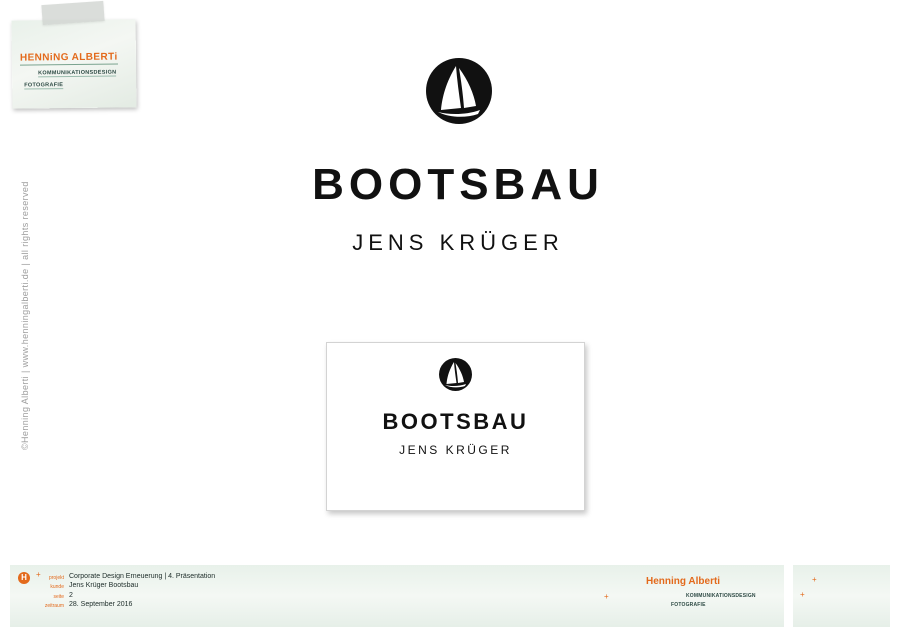  What do you see at coordinates (68, 58) in the screenshot?
I see `sticker-brand-name: HENNiNG ALBERTi` at bounding box center [68, 58].